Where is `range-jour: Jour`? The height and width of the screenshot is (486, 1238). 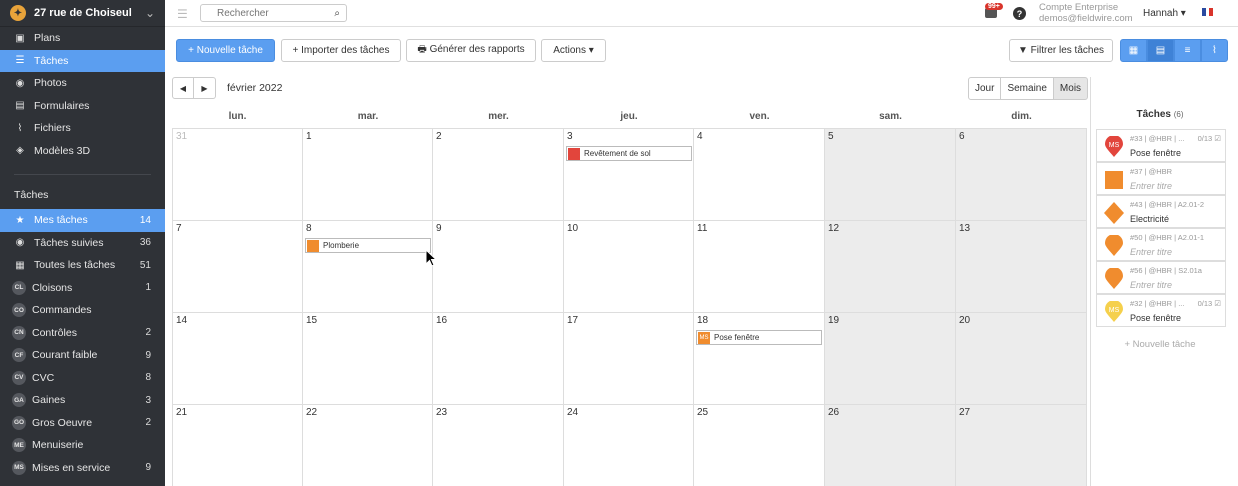 range-jour: Jour is located at coordinates (985, 88).